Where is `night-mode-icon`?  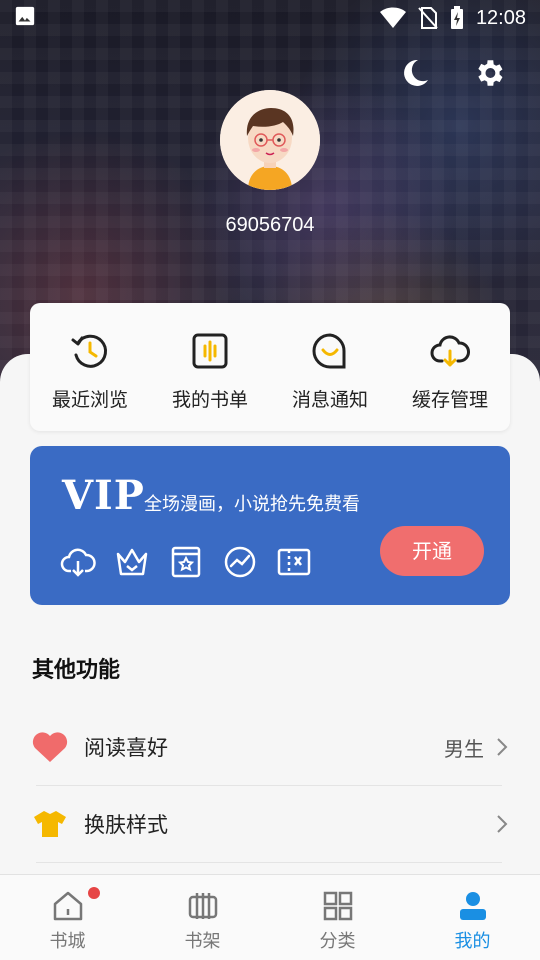
night-mode-icon is located at coordinates (415, 73).